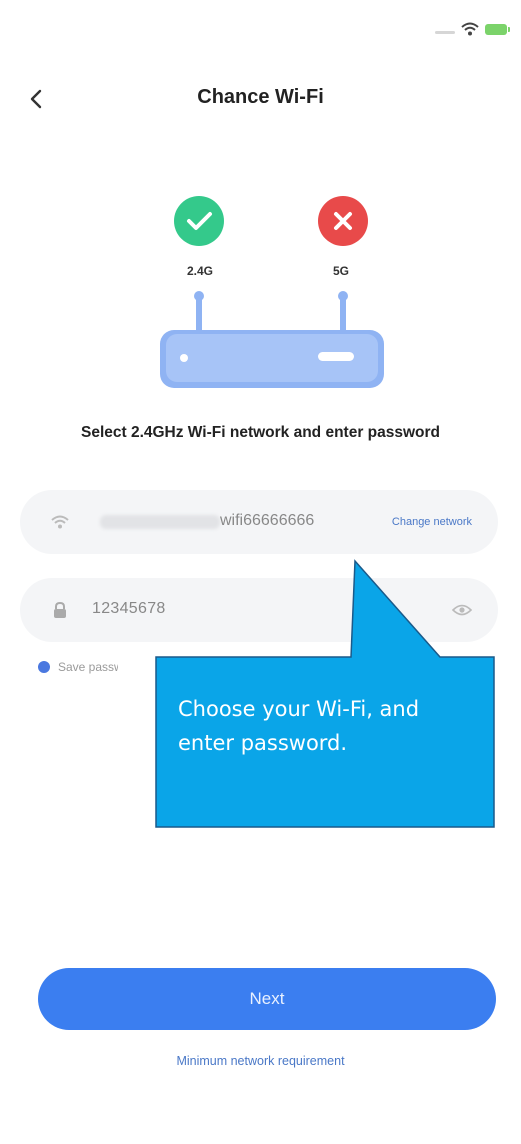  Describe the element at coordinates (260, 1061) in the screenshot. I see `min-requirement-link: Minimum network requirement` at that location.